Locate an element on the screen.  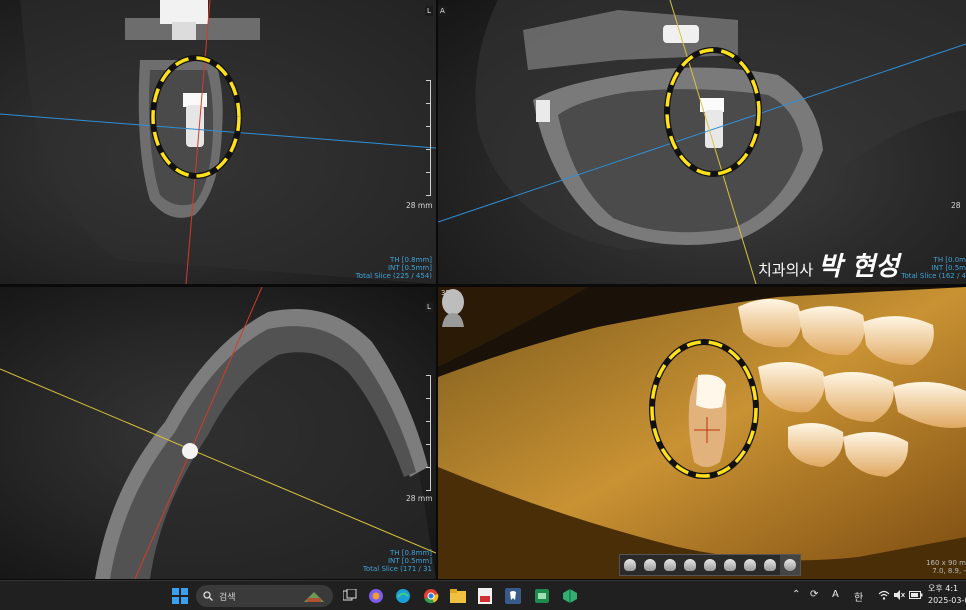
sync-icon: ⟳ is located at coordinates (814, 594).